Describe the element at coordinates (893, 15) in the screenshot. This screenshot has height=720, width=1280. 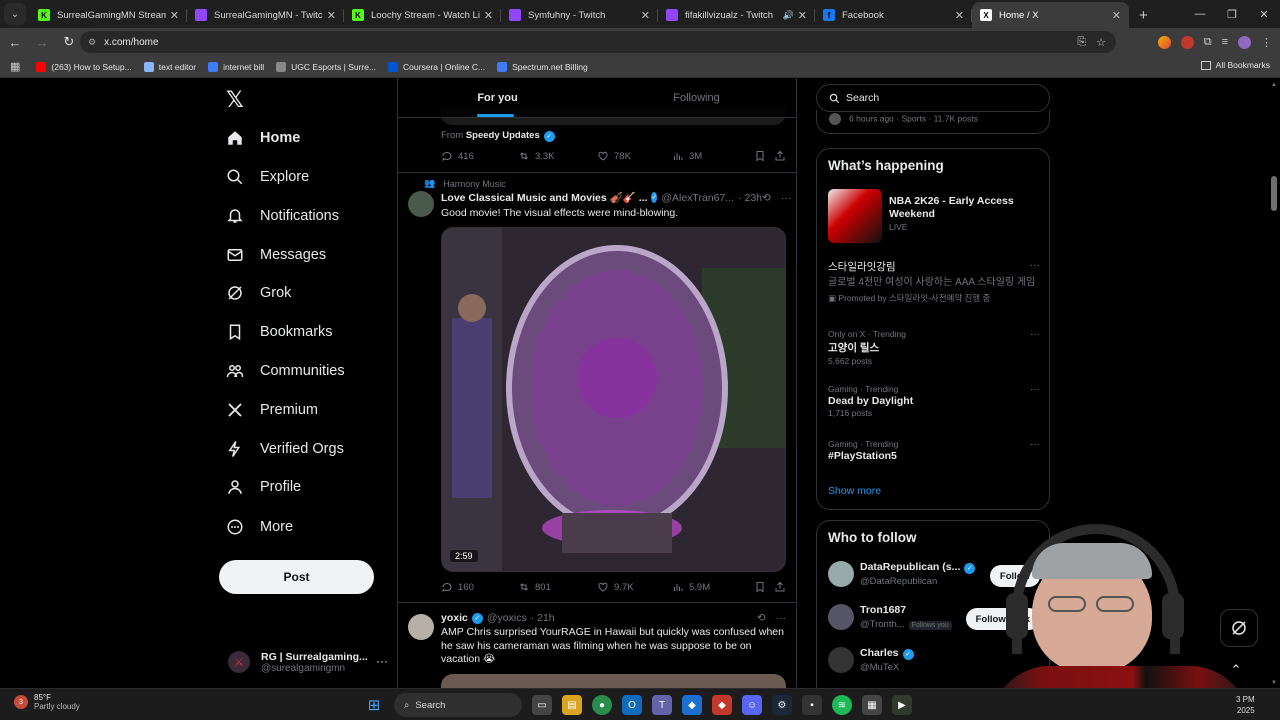
I see `browser-tab: f Facebook ✕` at that location.